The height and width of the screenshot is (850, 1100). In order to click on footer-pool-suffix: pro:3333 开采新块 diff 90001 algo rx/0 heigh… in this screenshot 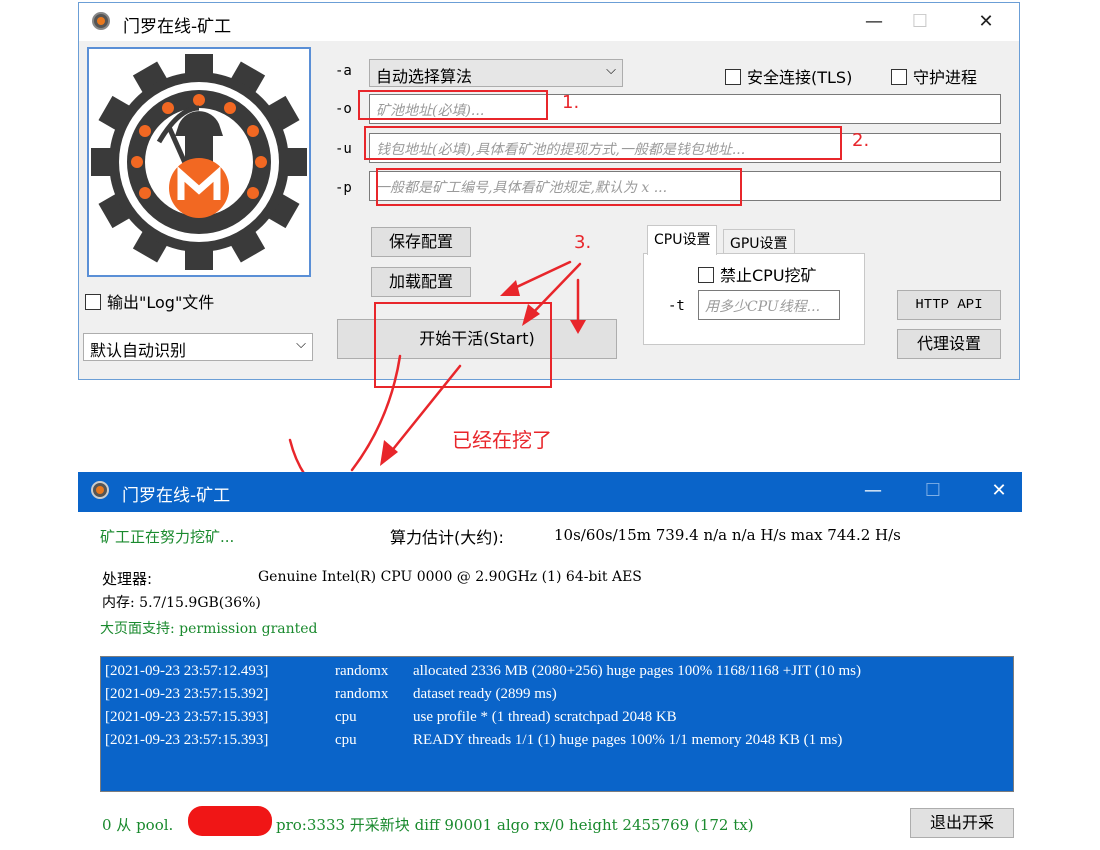, I will do `click(515, 825)`.